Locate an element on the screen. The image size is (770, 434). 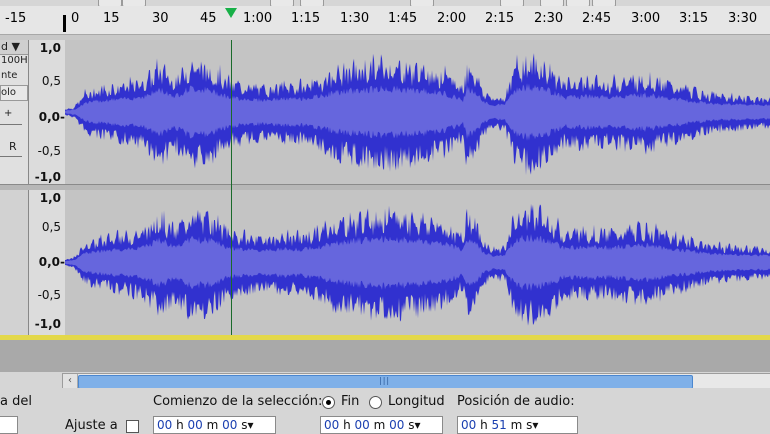
ruler-tick-label: 1:15 is located at coordinates (306, 18).